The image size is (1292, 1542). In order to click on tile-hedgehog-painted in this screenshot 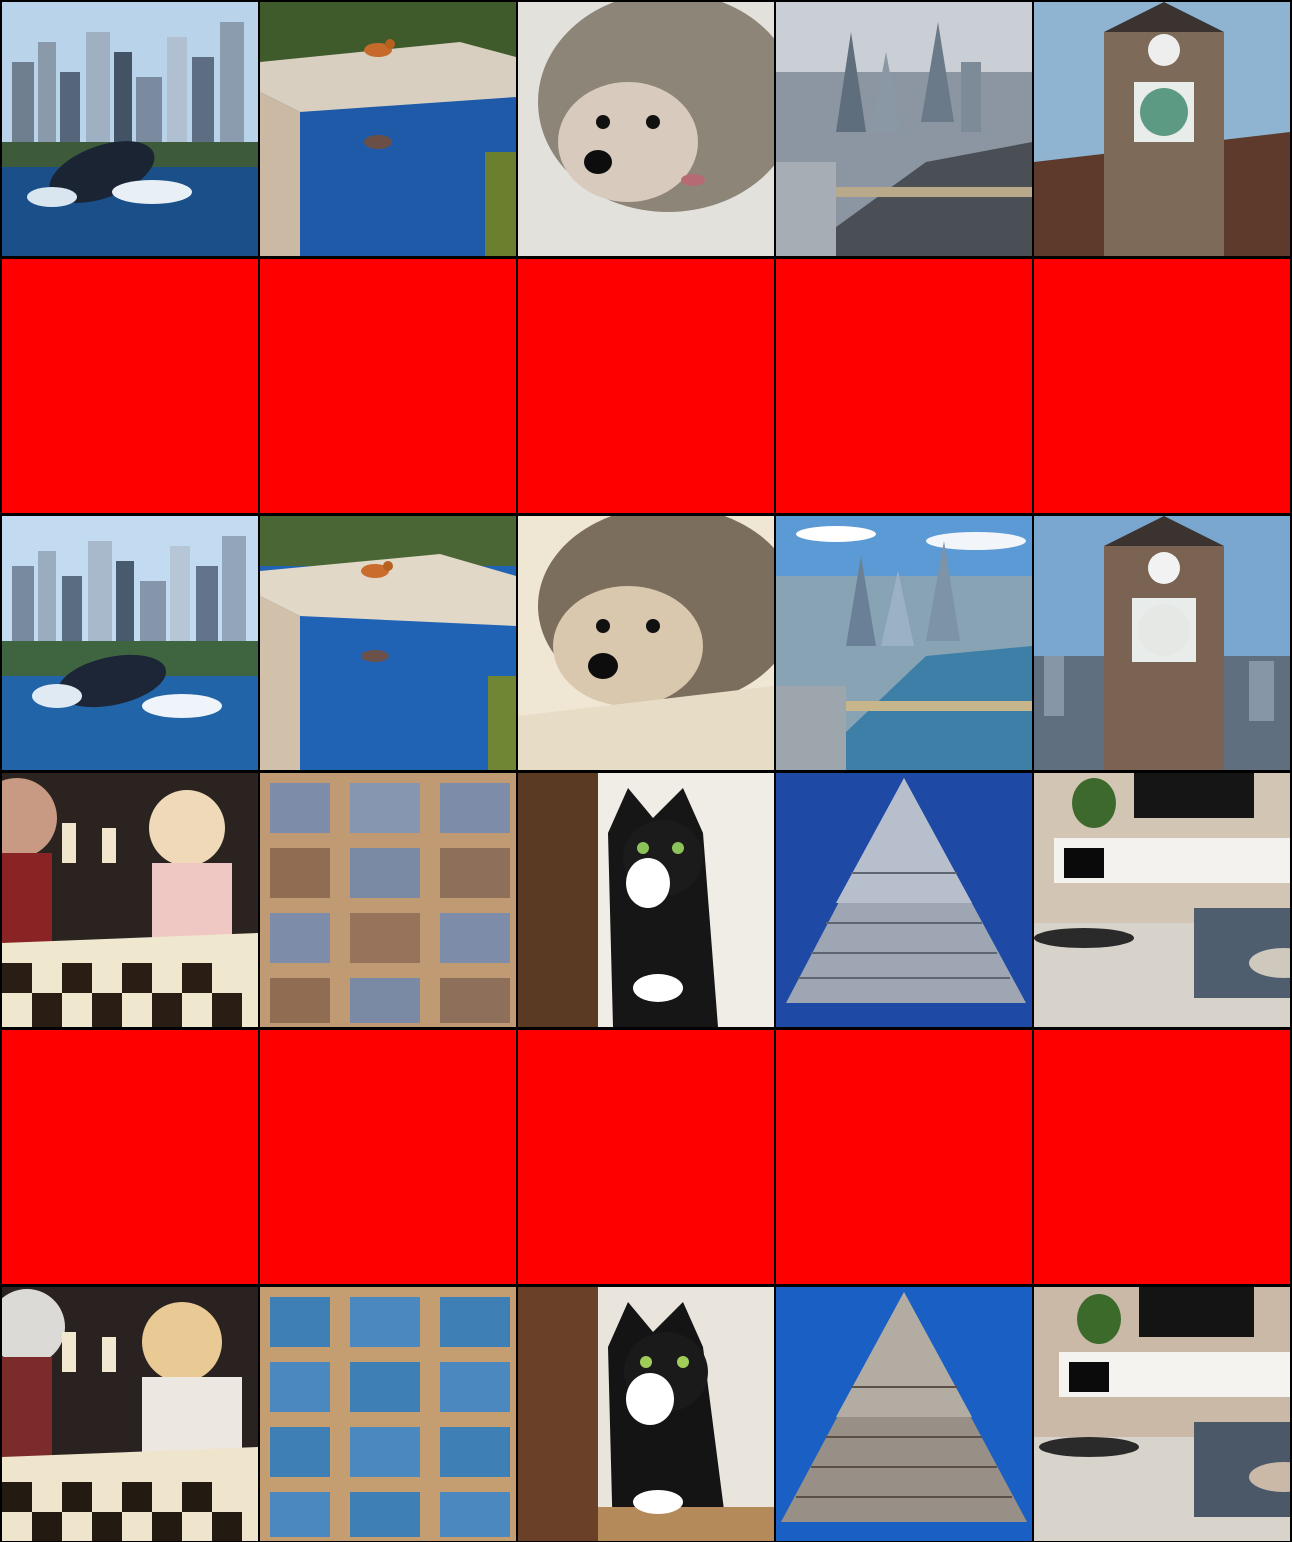, I will do `click(646, 643)`.